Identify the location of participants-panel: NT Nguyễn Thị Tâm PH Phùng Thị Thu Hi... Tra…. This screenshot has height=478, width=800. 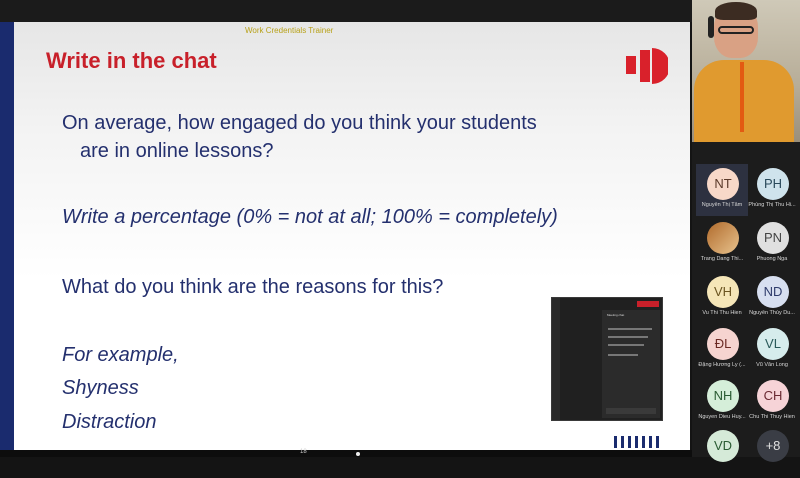
(746, 231).